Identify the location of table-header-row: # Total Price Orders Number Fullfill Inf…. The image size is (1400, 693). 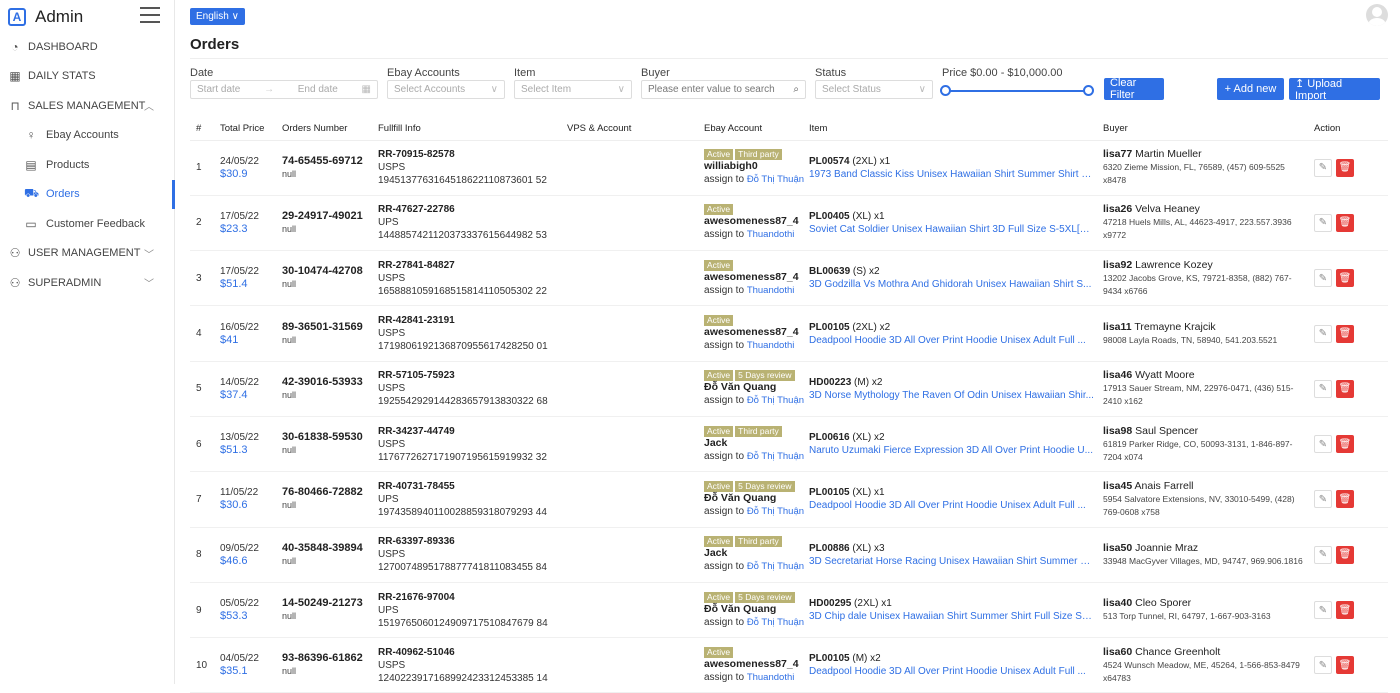
(789, 129).